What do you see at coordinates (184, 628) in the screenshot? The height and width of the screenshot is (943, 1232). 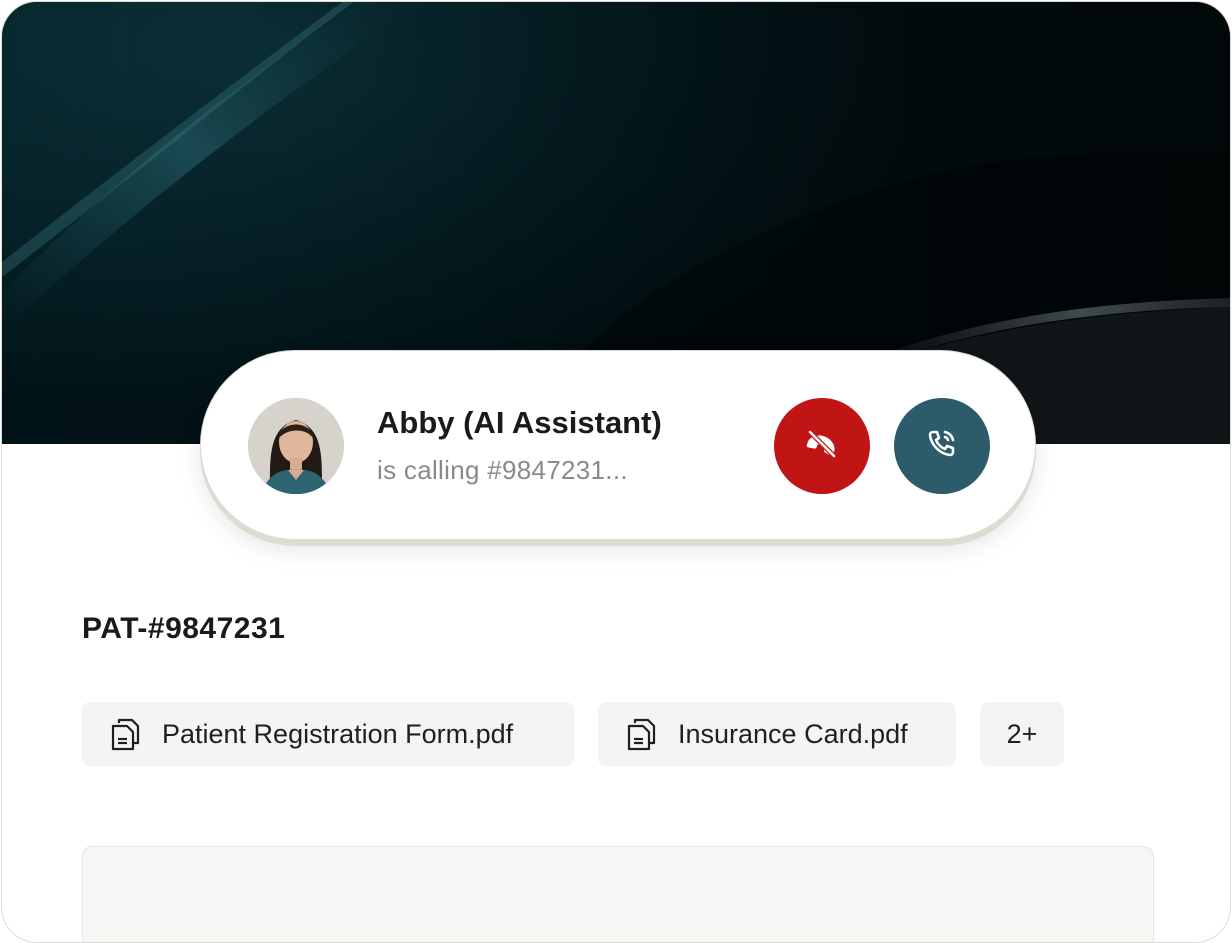 I see `patient-id: PAT-#9847231` at bounding box center [184, 628].